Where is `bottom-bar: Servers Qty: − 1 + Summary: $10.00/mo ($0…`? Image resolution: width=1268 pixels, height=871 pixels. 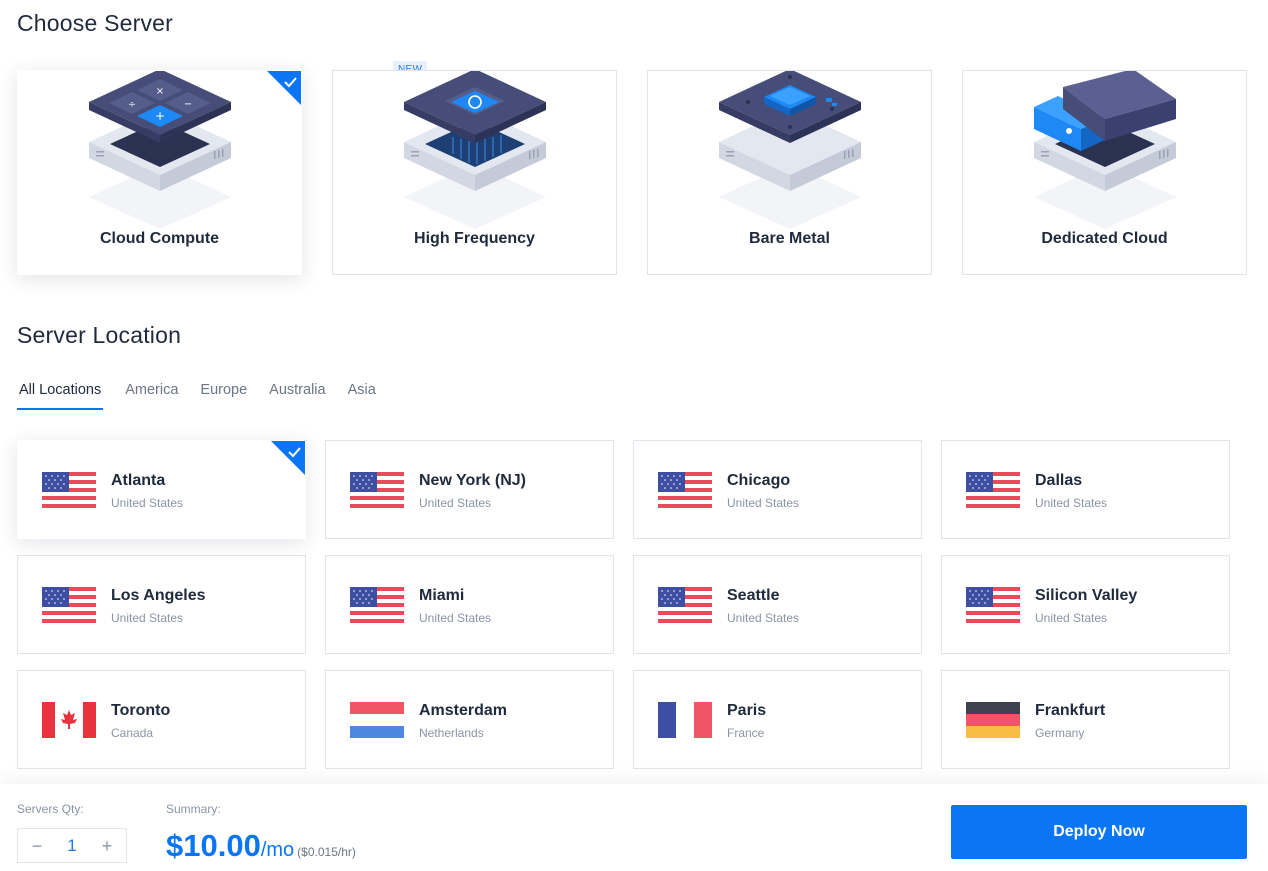
bottom-bar: Servers Qty: − 1 + Summary: $10.00/mo ($0… is located at coordinates (634, 827).